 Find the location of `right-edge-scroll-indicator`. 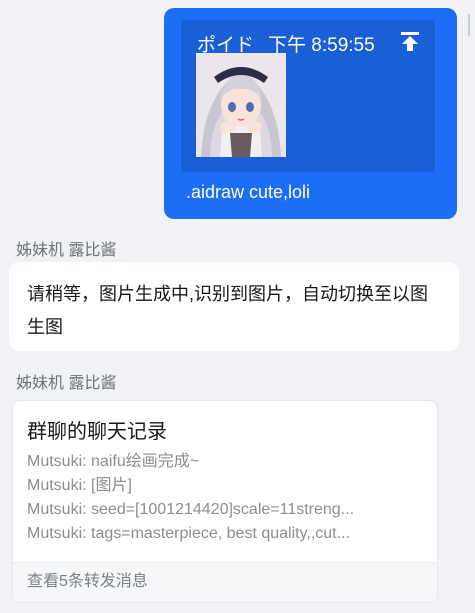

right-edge-scroll-indicator is located at coordinates (469, 25).